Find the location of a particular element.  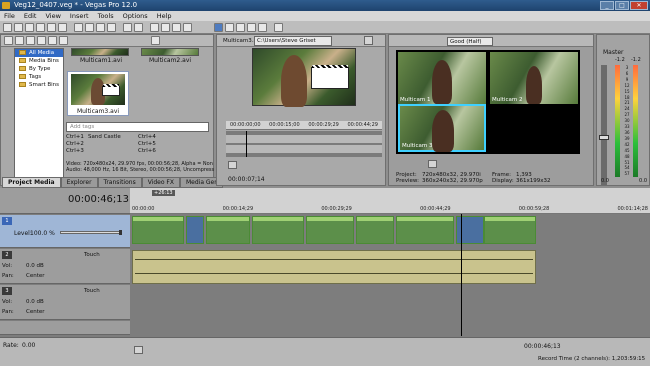

zoom-edit-tool-icon is located at coordinates (251, 27).